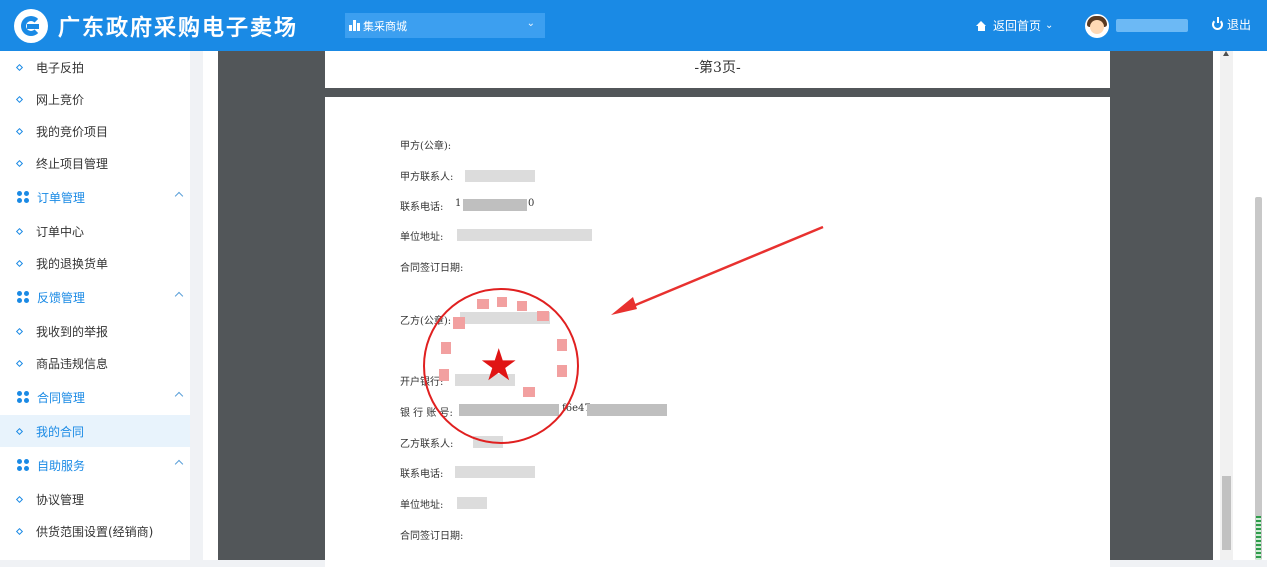 This screenshot has height=567, width=1267. What do you see at coordinates (60, 431) in the screenshot?
I see `sidebar-item-label: 我的合同` at bounding box center [60, 431].